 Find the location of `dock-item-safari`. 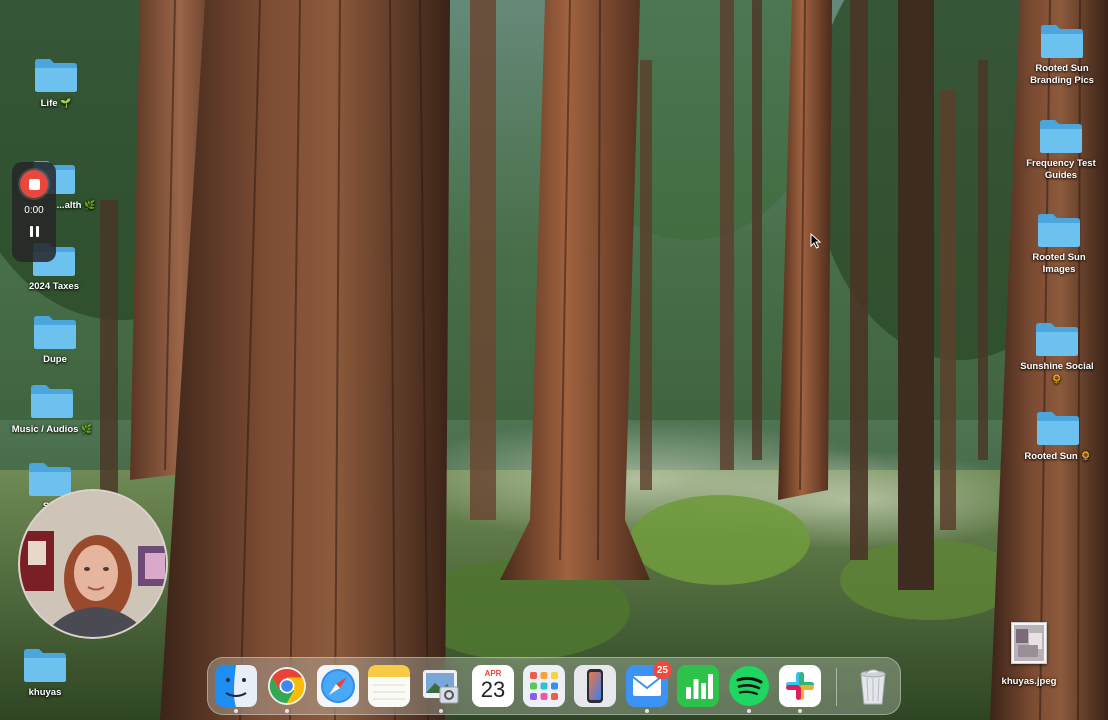

dock-item-safari is located at coordinates (338, 686).